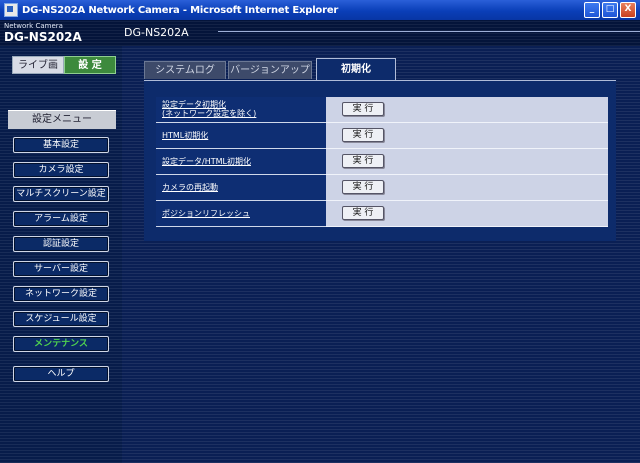 The width and height of the screenshot is (640, 463). I want to click on close-button: X, so click(628, 10).